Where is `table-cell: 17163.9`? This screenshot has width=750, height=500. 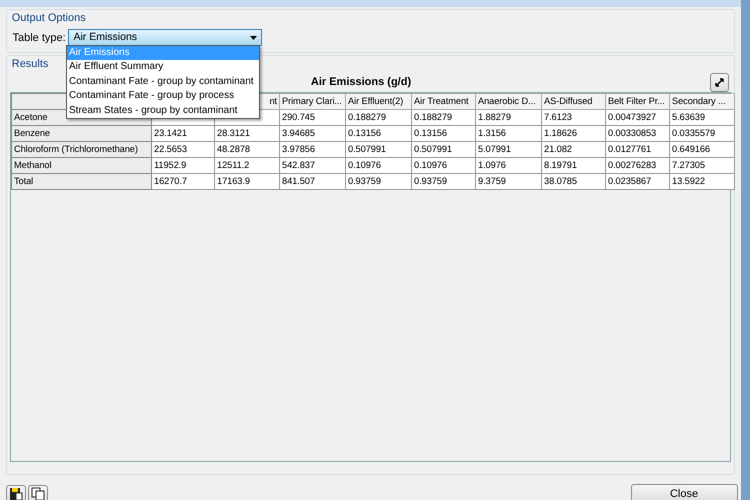
table-cell: 17163.9 is located at coordinates (247, 182).